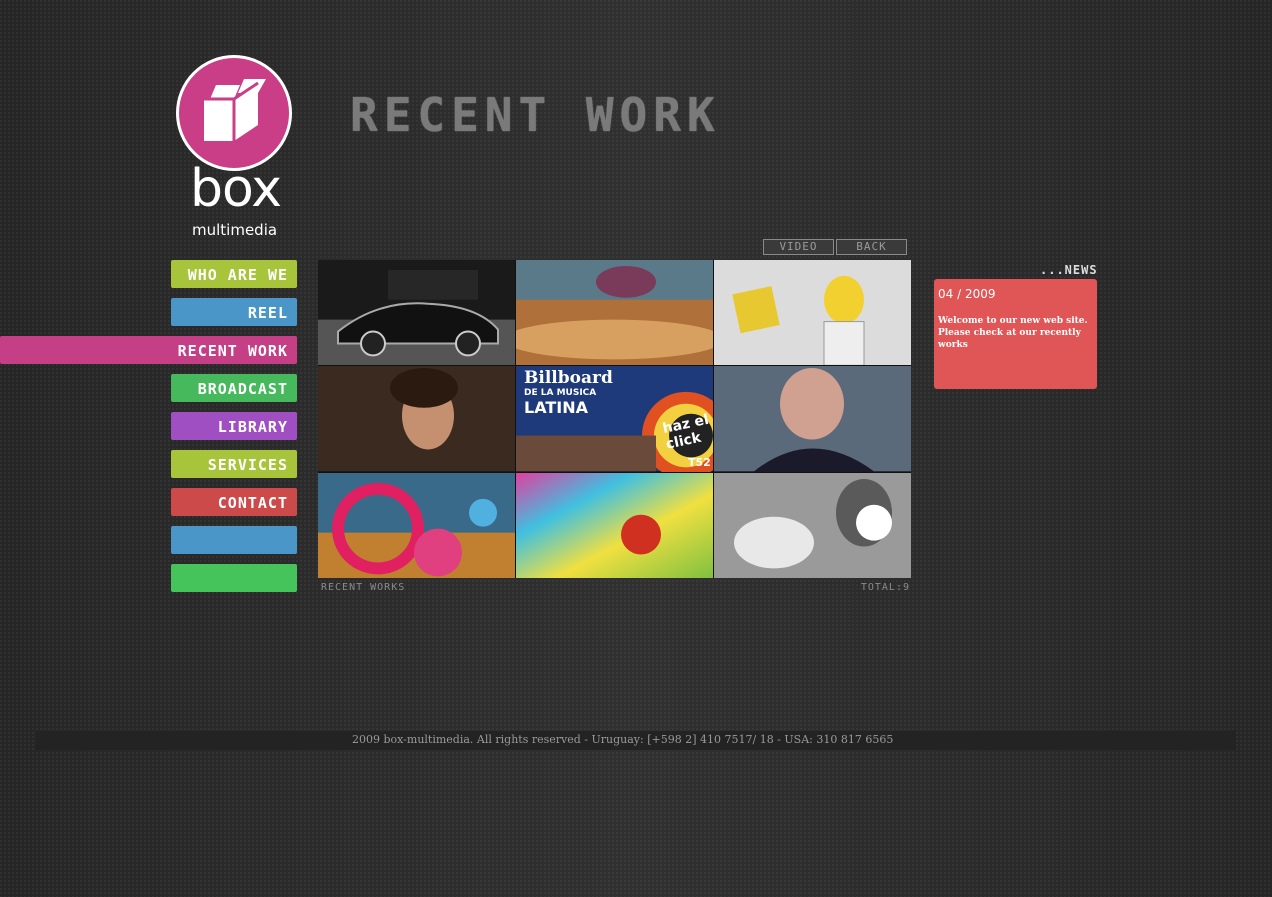 The image size is (1272, 897). What do you see at coordinates (560, 393) in the screenshot?
I see `billboard-subtitle: DE LA MUSICA` at bounding box center [560, 393].